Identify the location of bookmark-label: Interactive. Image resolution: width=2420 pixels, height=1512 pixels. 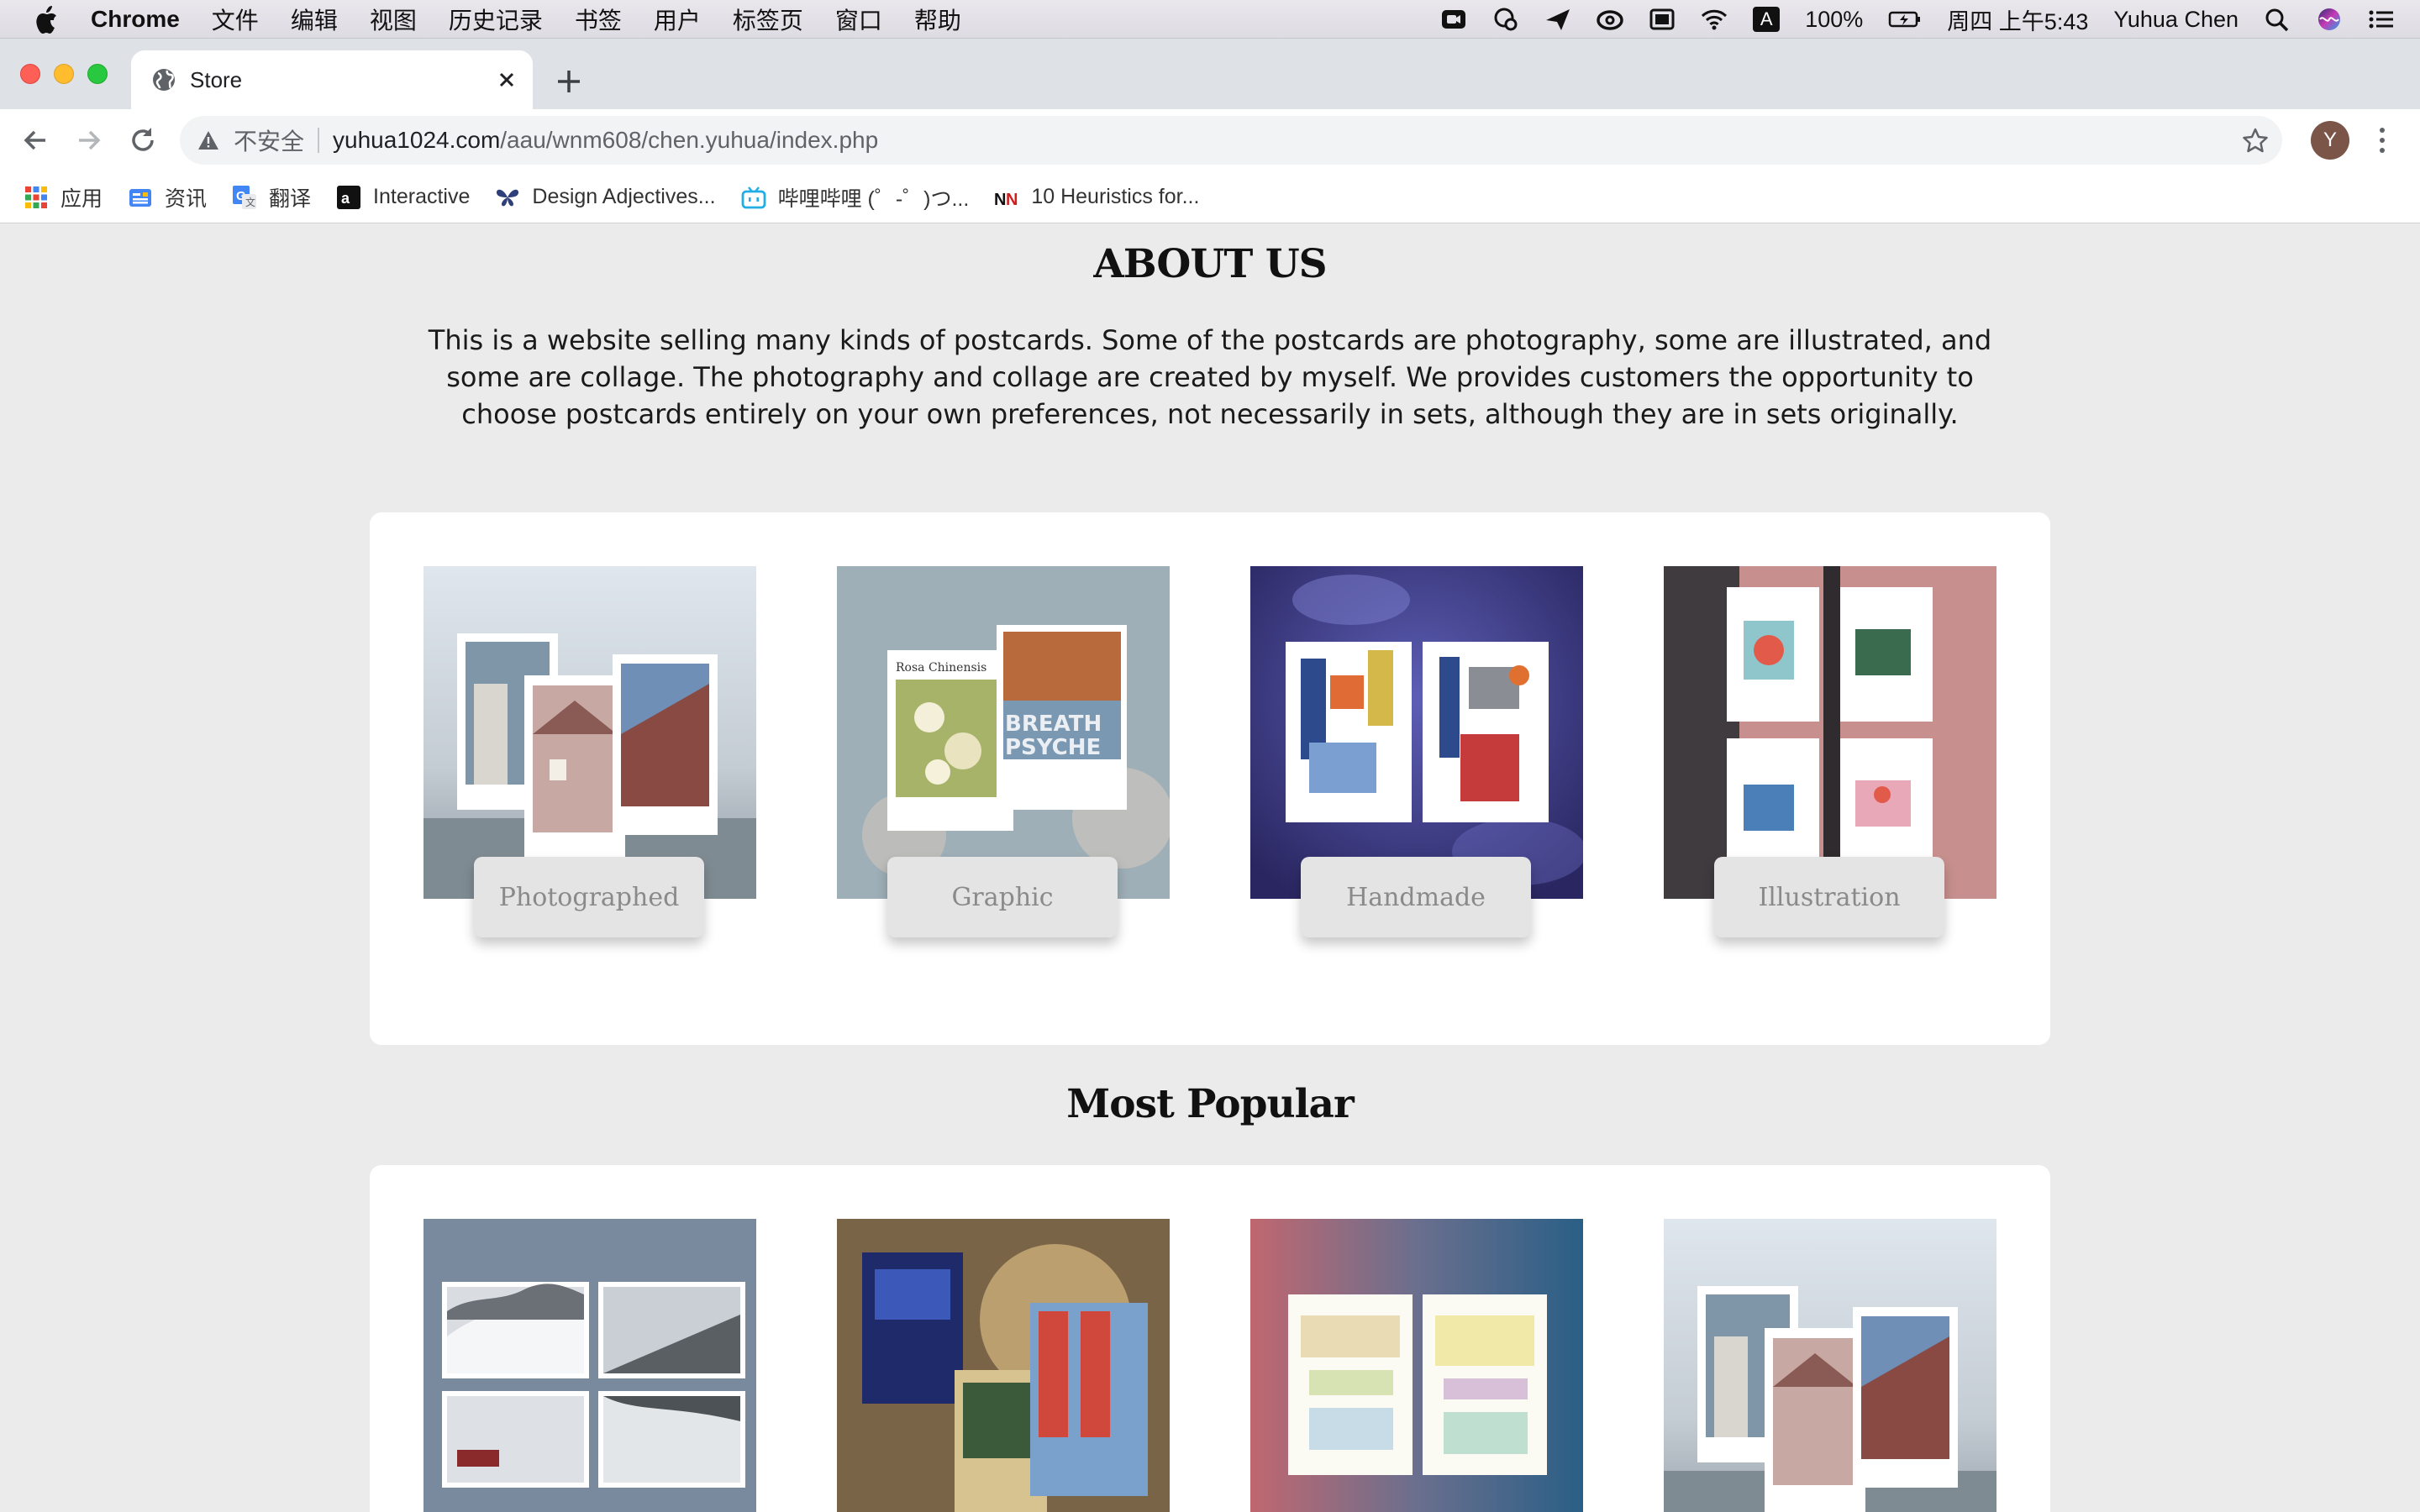
(422, 196).